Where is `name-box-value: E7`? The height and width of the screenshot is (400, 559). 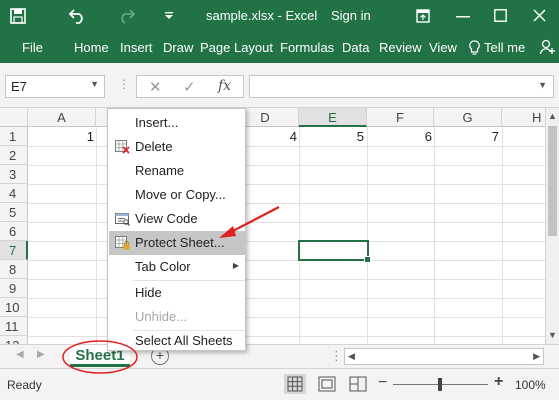 name-box-value: E7 is located at coordinates (19, 86).